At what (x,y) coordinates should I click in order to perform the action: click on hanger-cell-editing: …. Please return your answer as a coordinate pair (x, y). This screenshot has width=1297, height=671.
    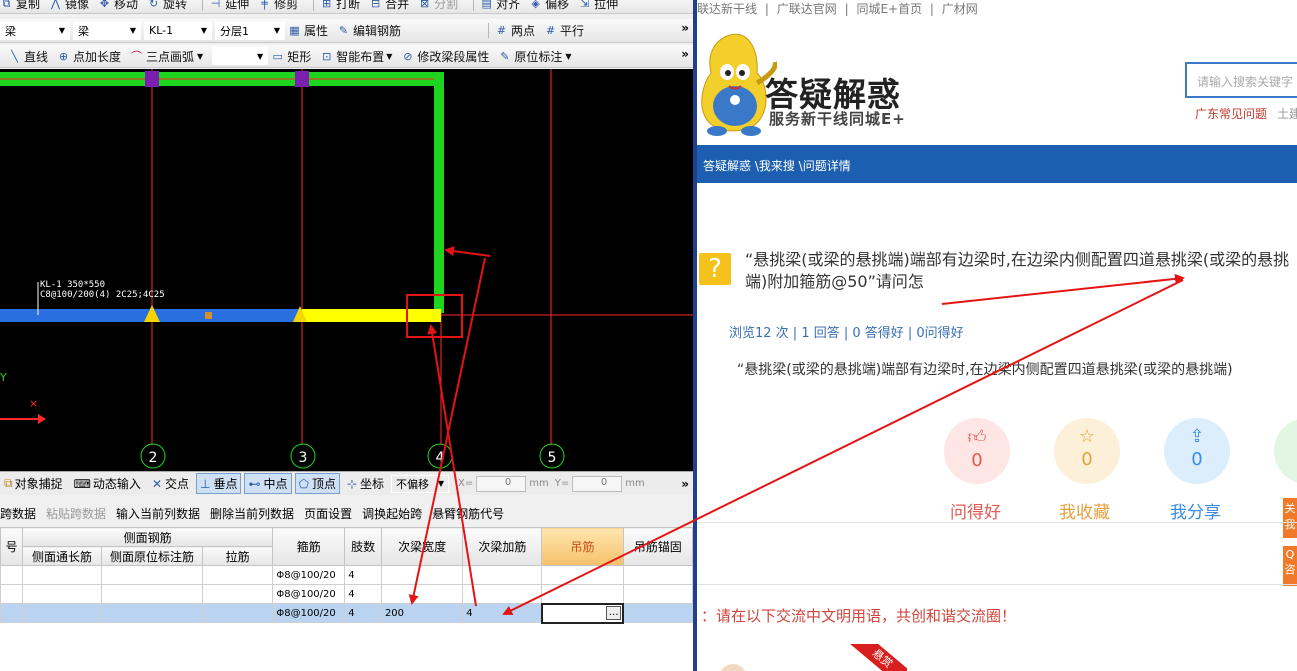
    Looking at the image, I should click on (582, 613).